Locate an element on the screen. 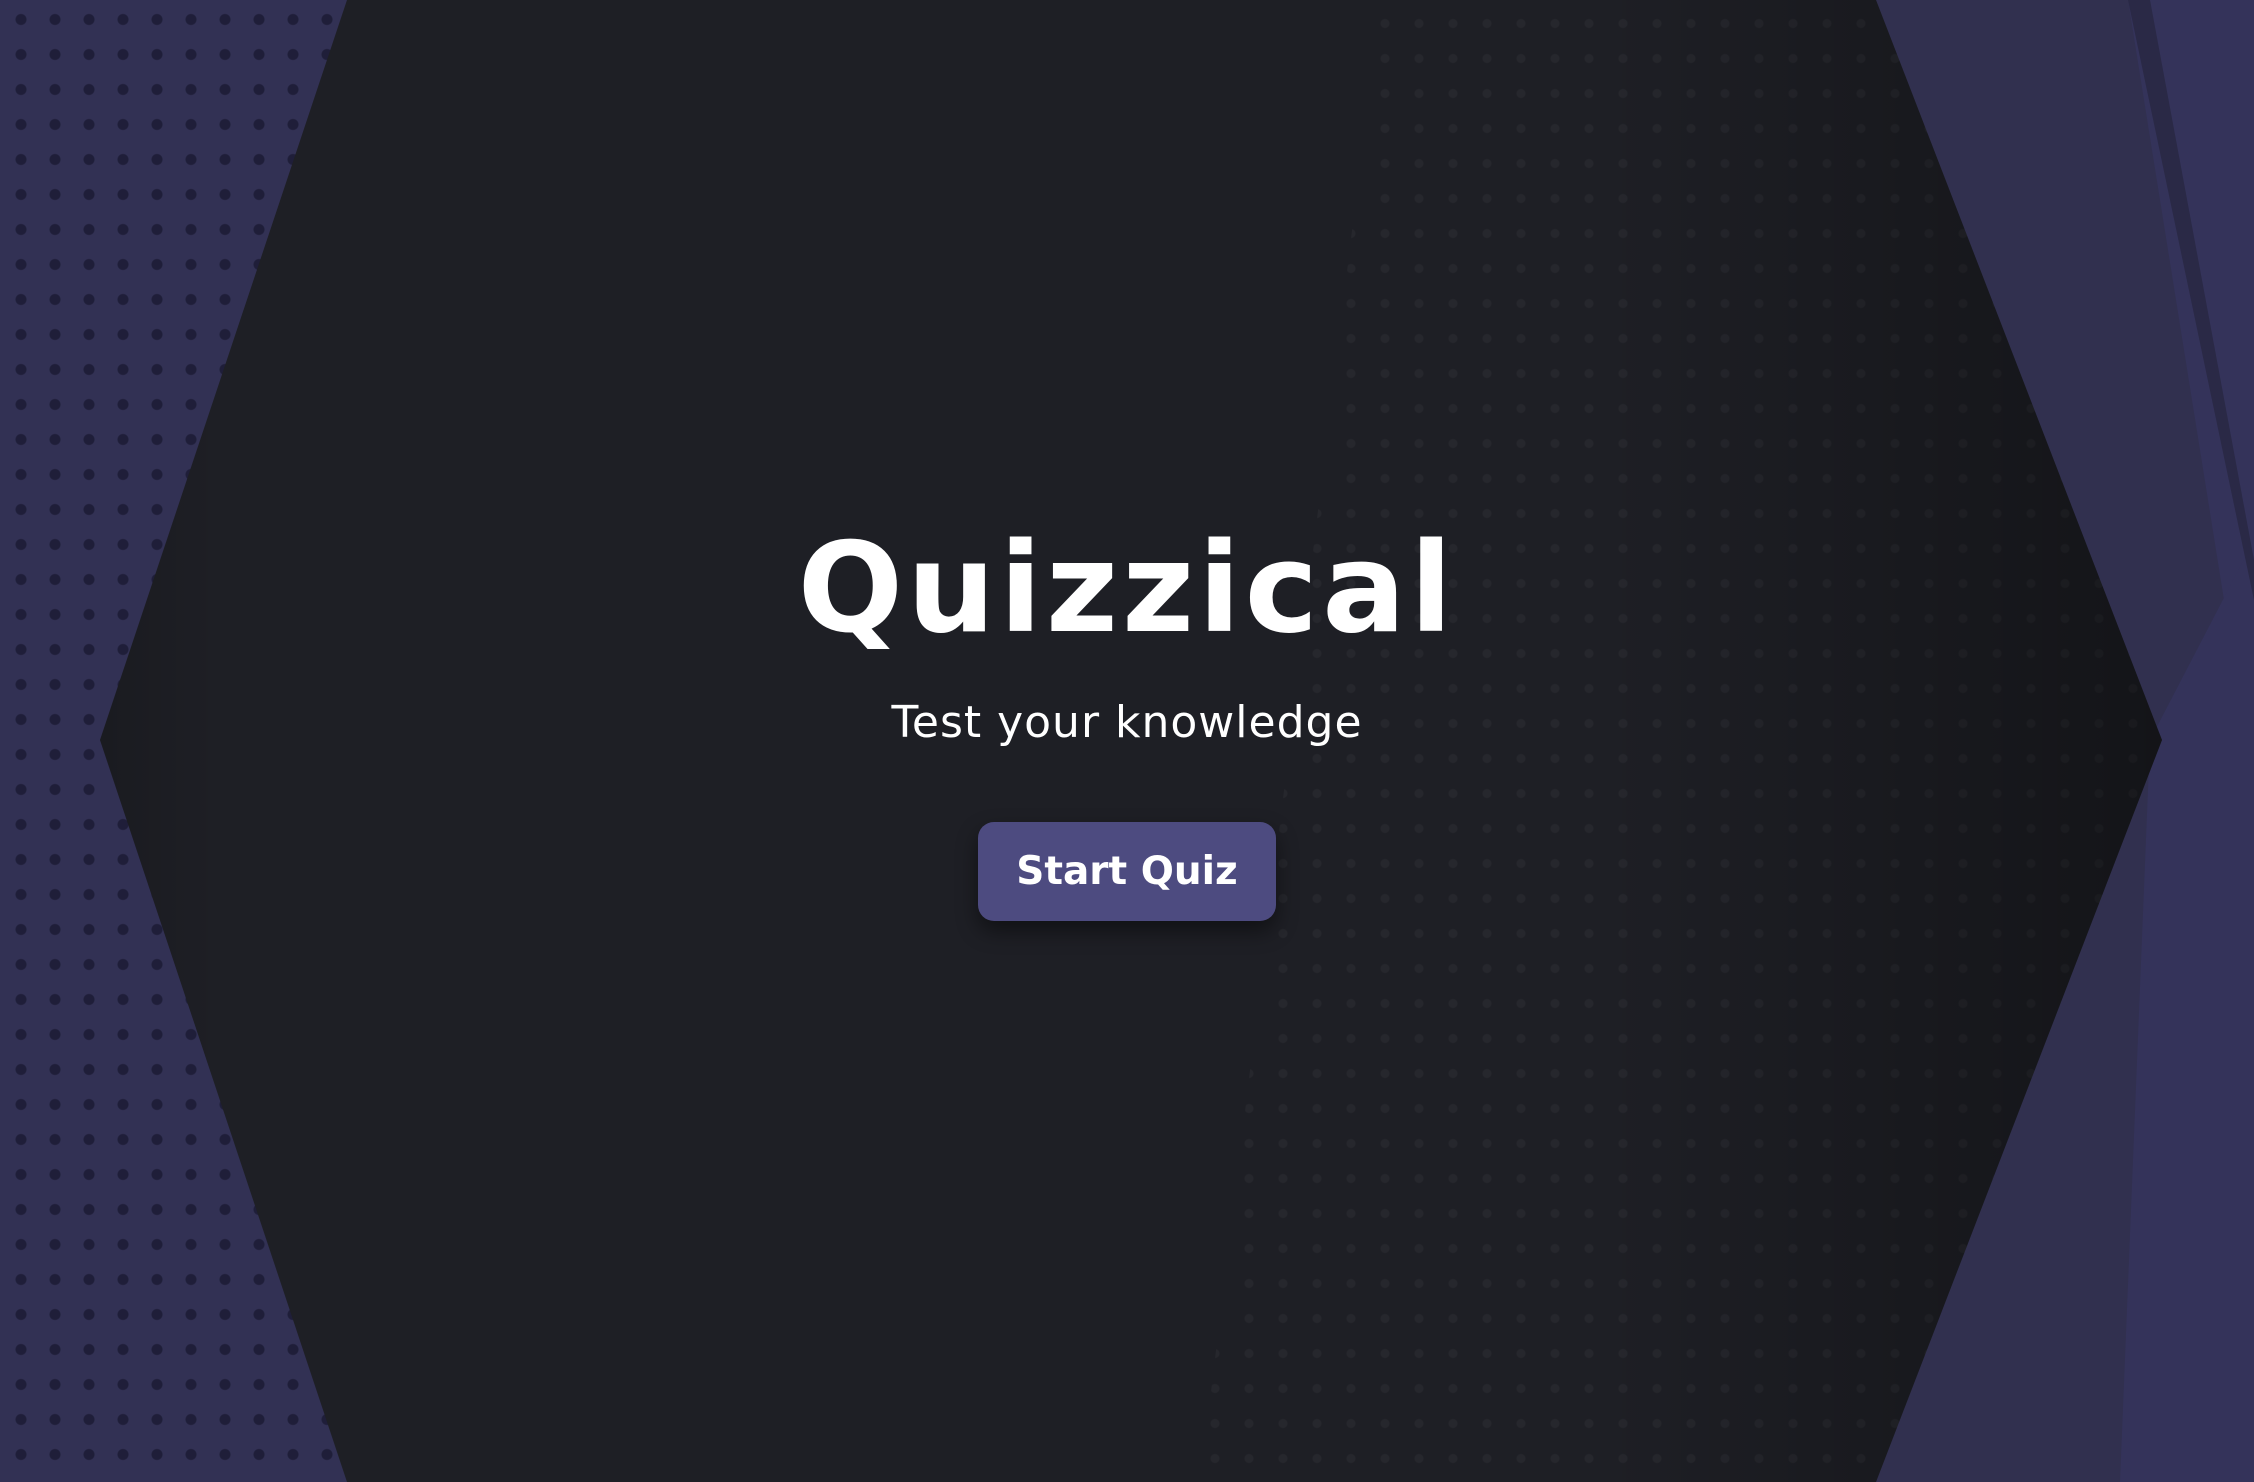 This screenshot has width=2254, height=1482. app-subtitle: Test your knowledge is located at coordinates (1127, 722).